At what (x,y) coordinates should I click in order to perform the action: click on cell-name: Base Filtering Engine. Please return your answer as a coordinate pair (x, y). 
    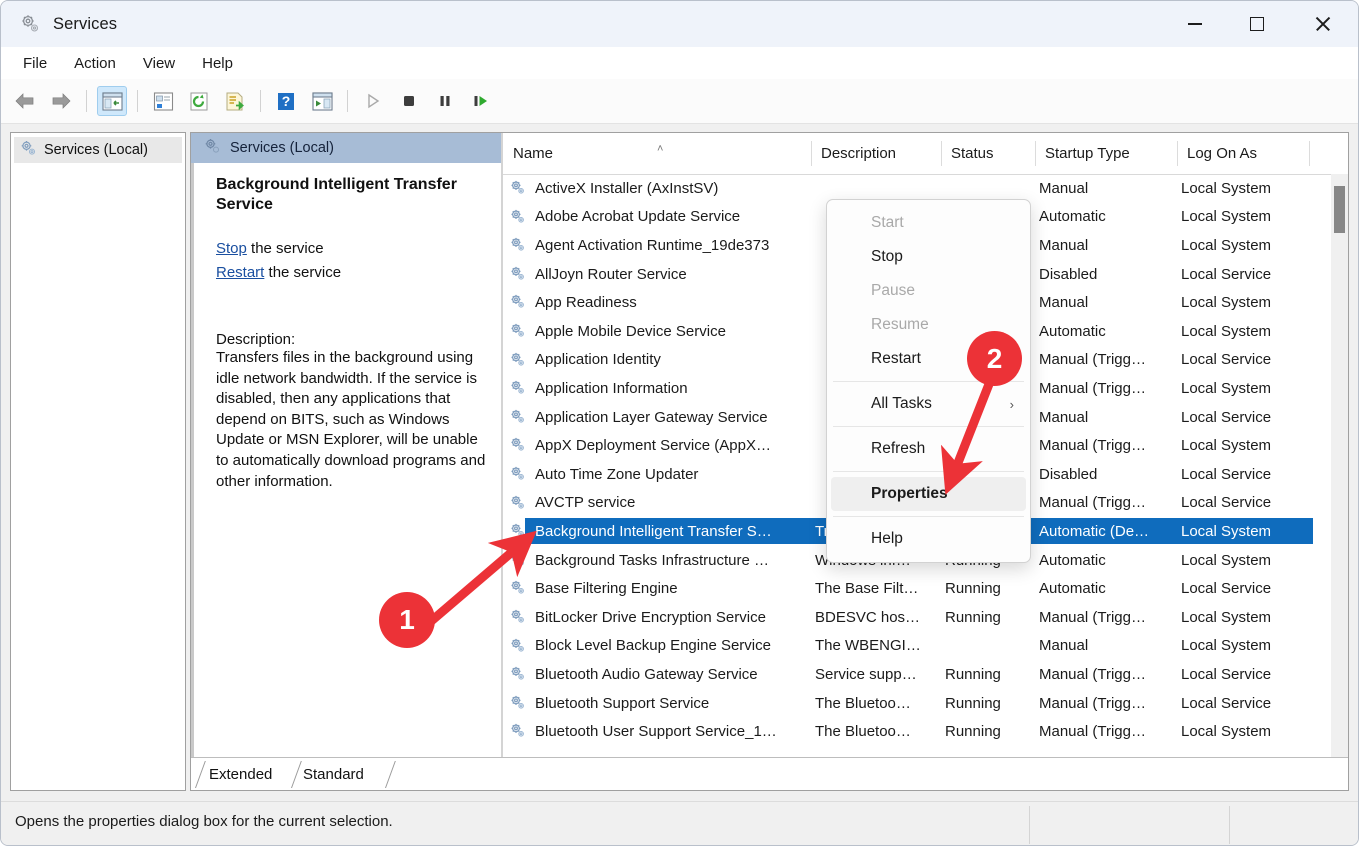
    Looking at the image, I should click on (606, 589).